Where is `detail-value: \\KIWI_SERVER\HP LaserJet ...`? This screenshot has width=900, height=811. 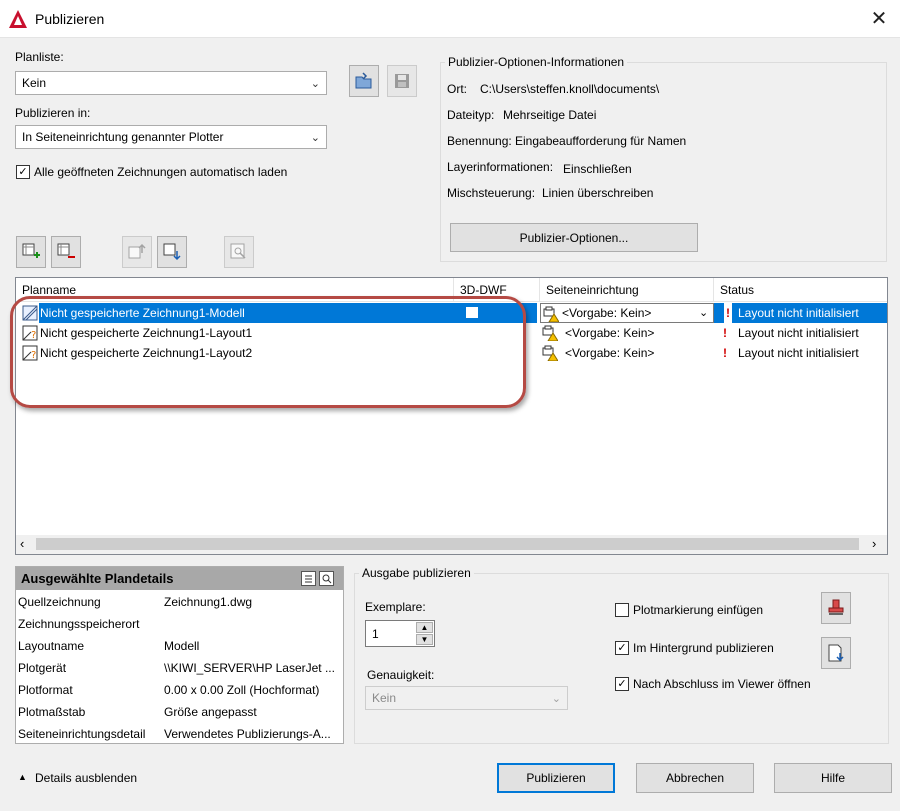 detail-value: \\KIWI_SERVER\HP LaserJet ... is located at coordinates (249, 668).